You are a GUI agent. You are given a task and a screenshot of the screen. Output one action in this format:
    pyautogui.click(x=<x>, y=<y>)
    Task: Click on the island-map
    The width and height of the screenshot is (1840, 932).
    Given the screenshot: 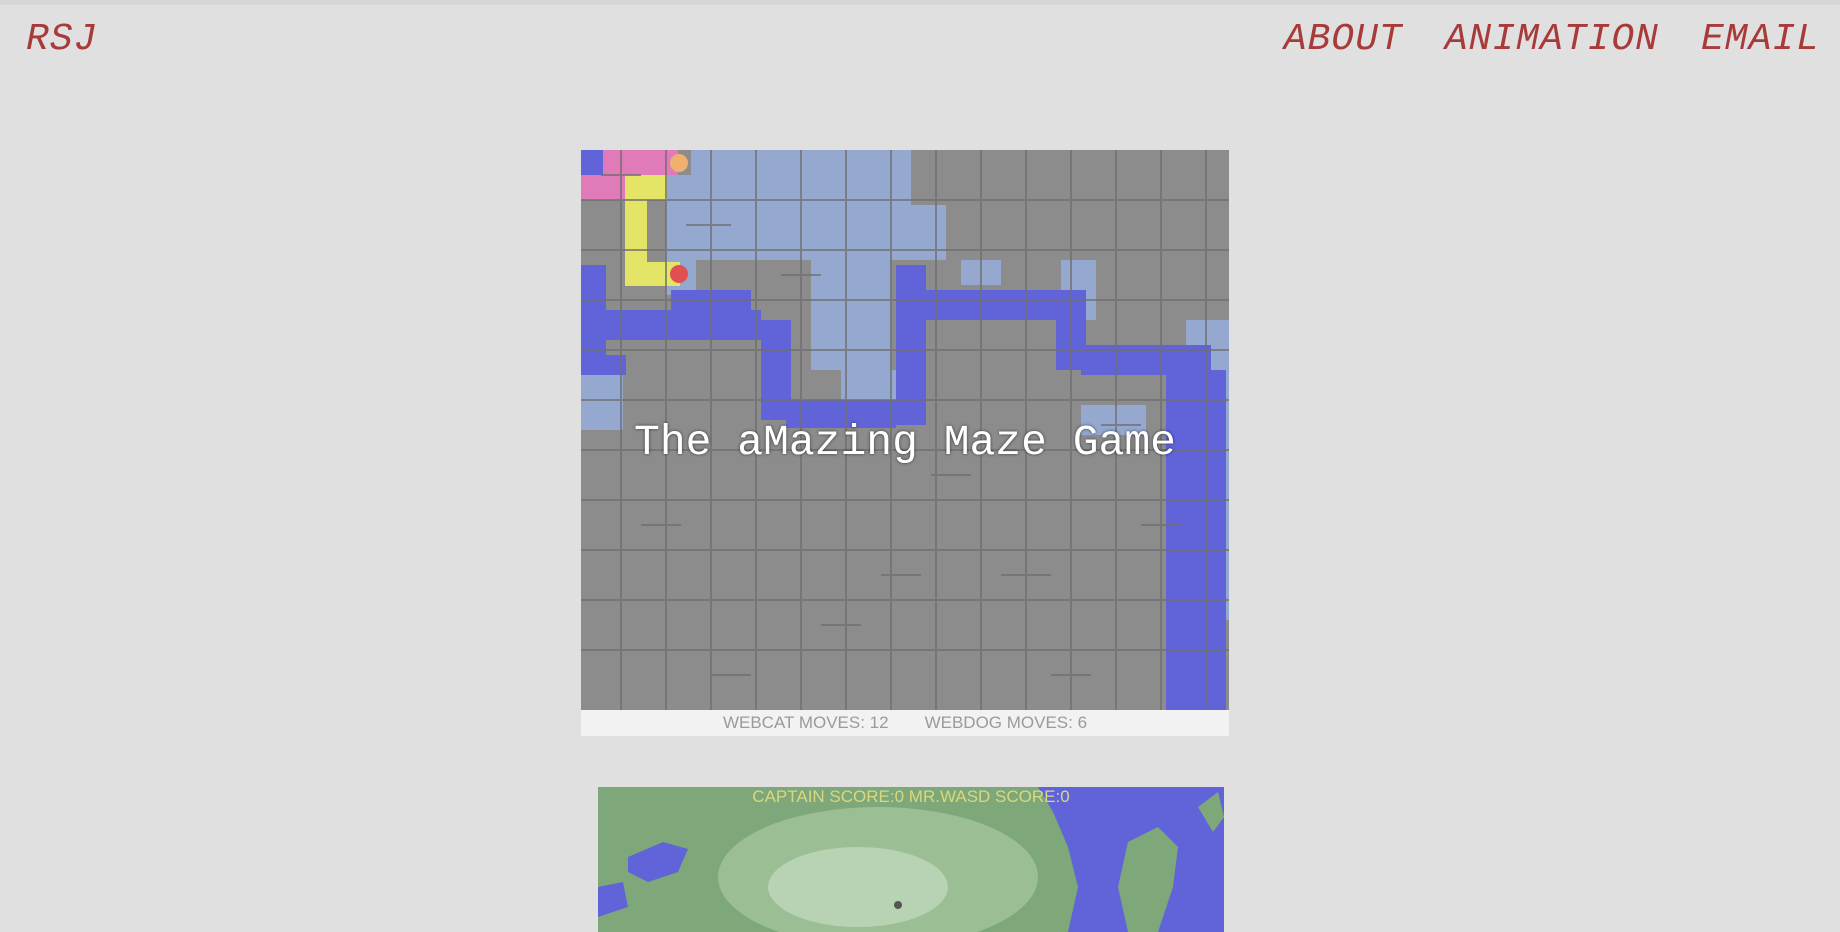 What is the action you would take?
    pyautogui.click(x=911, y=859)
    